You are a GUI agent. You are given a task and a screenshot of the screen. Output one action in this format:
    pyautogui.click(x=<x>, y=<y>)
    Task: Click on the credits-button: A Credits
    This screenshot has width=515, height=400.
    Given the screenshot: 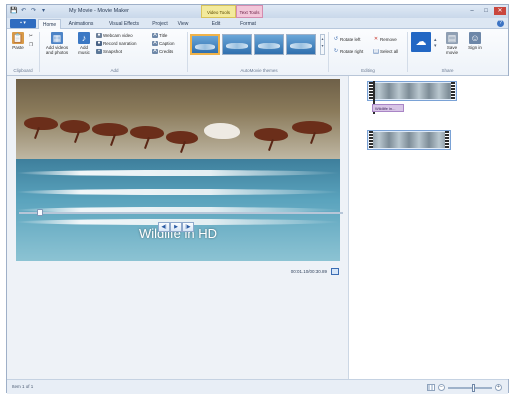 What is the action you would take?
    pyautogui.click(x=162, y=52)
    